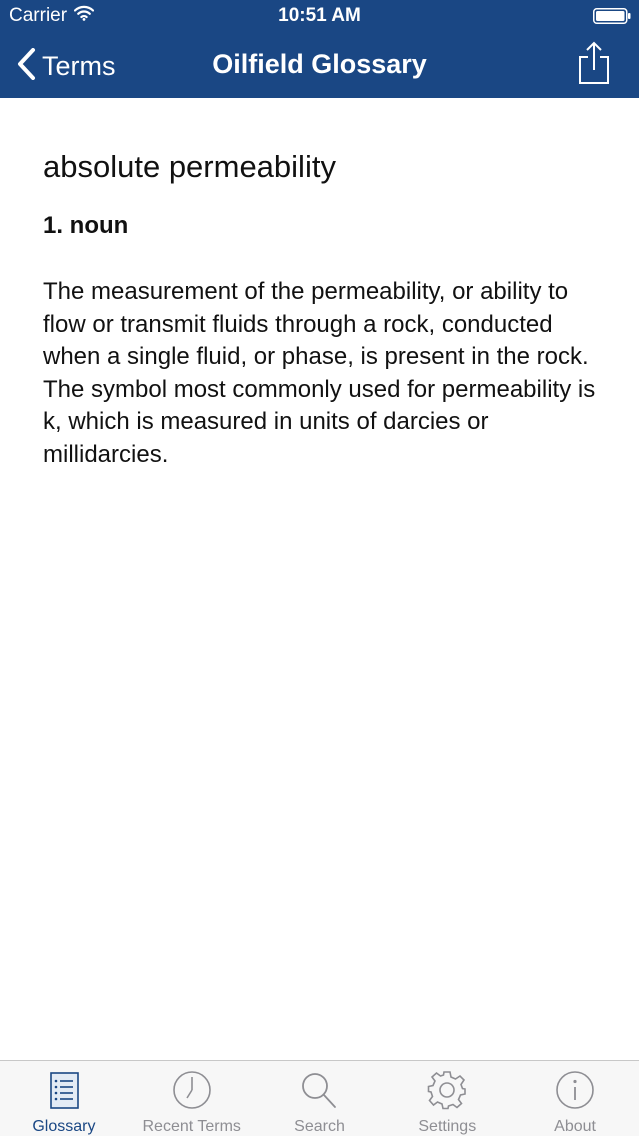 This screenshot has height=1136, width=639. I want to click on status-bar: Carrier 10:51 AM, so click(319, 16).